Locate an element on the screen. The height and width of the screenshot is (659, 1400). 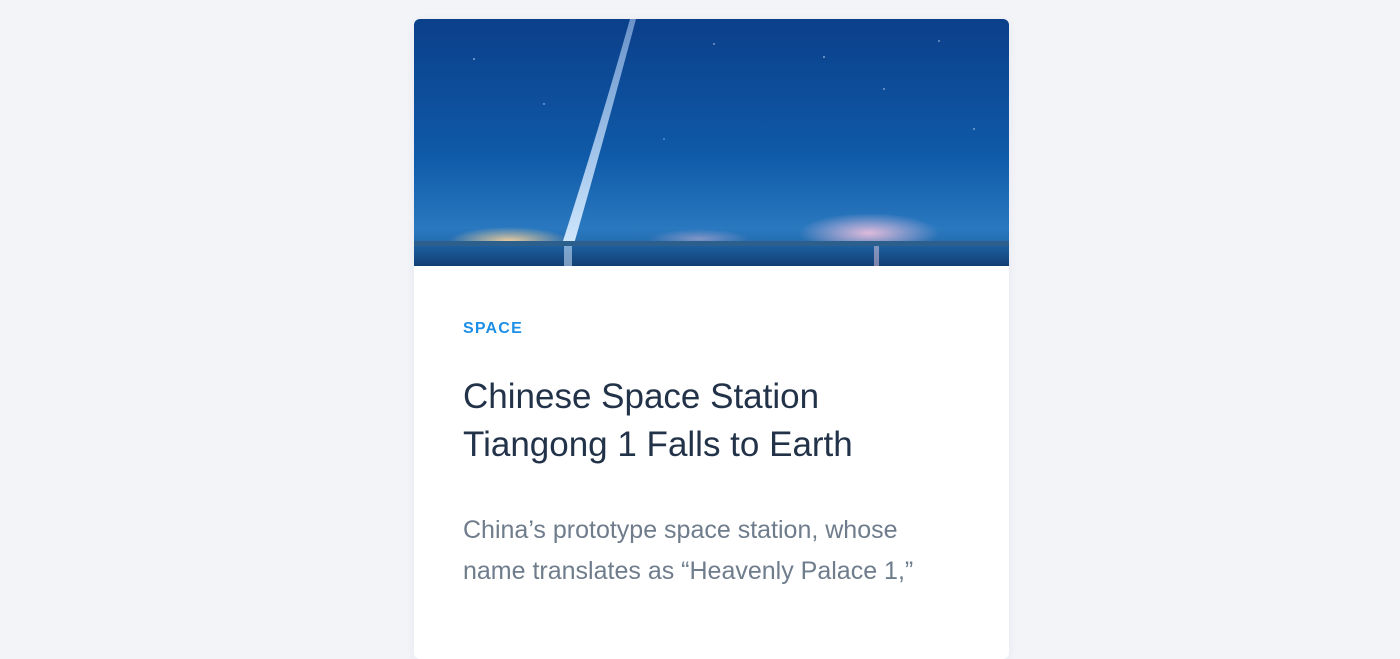
article-excerpt-line-1: China’s prototype space station, whose is located at coordinates (680, 530).